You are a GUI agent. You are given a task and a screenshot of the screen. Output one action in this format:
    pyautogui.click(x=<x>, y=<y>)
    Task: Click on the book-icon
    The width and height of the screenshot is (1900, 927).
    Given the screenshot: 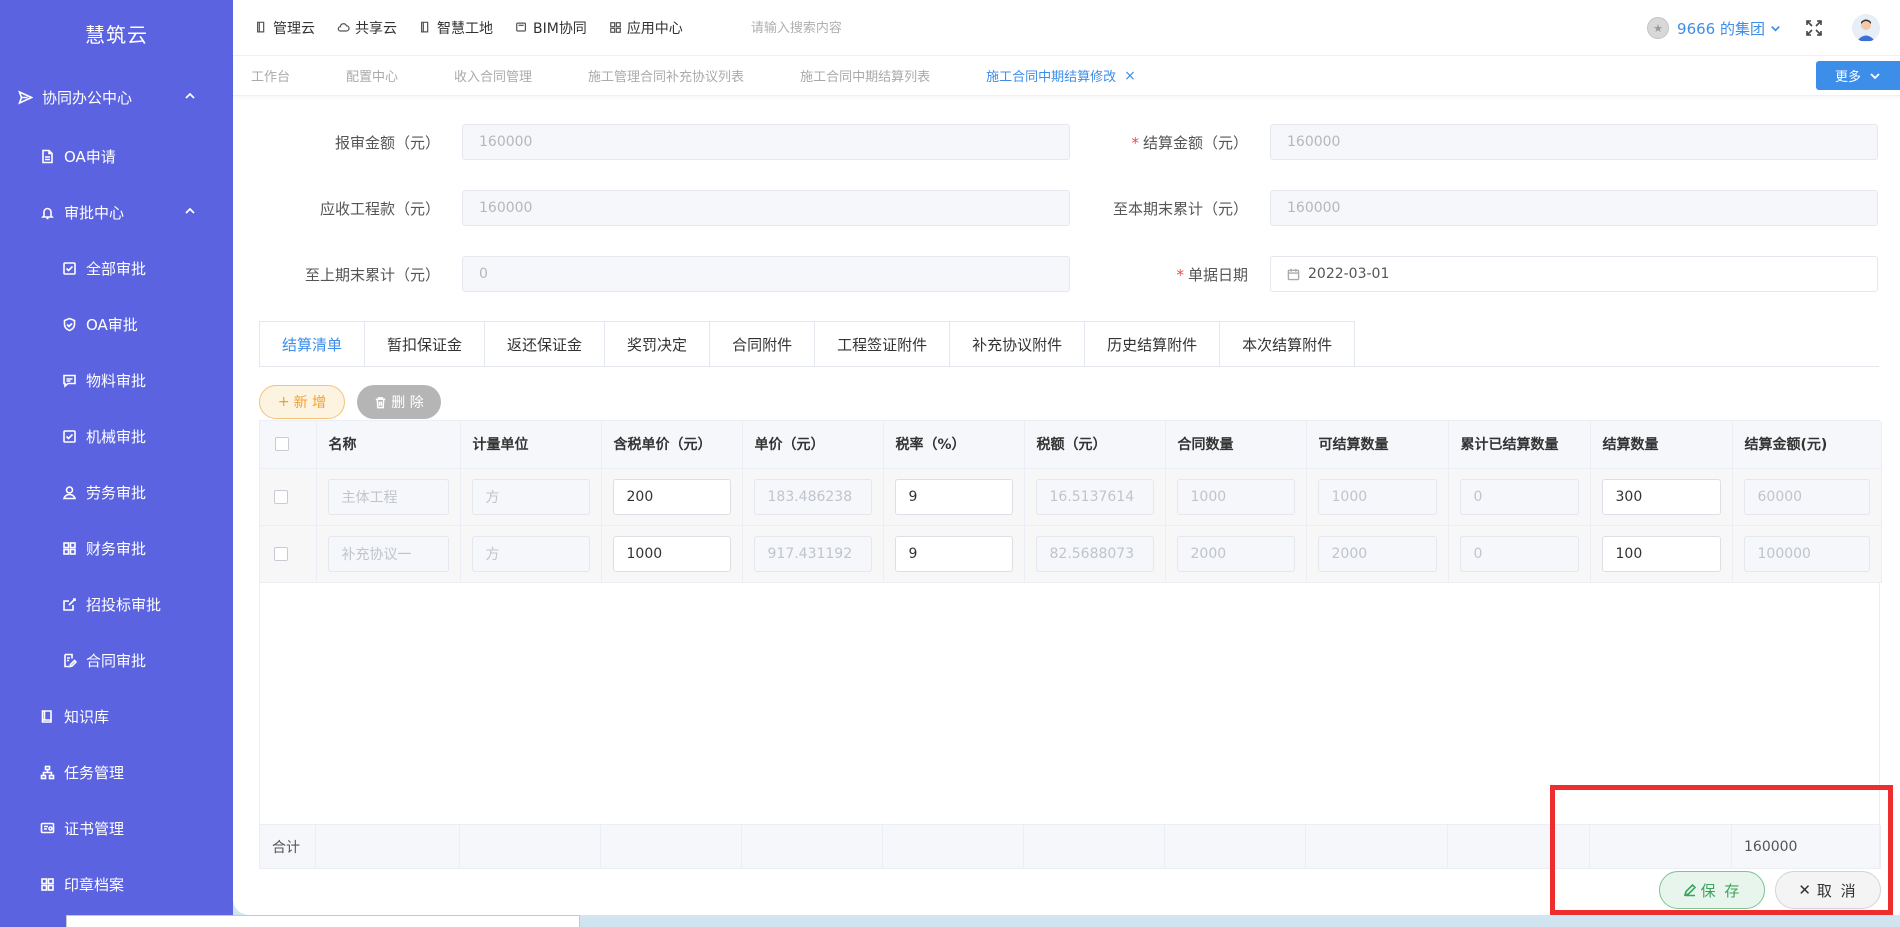 What is the action you would take?
    pyautogui.click(x=47, y=716)
    